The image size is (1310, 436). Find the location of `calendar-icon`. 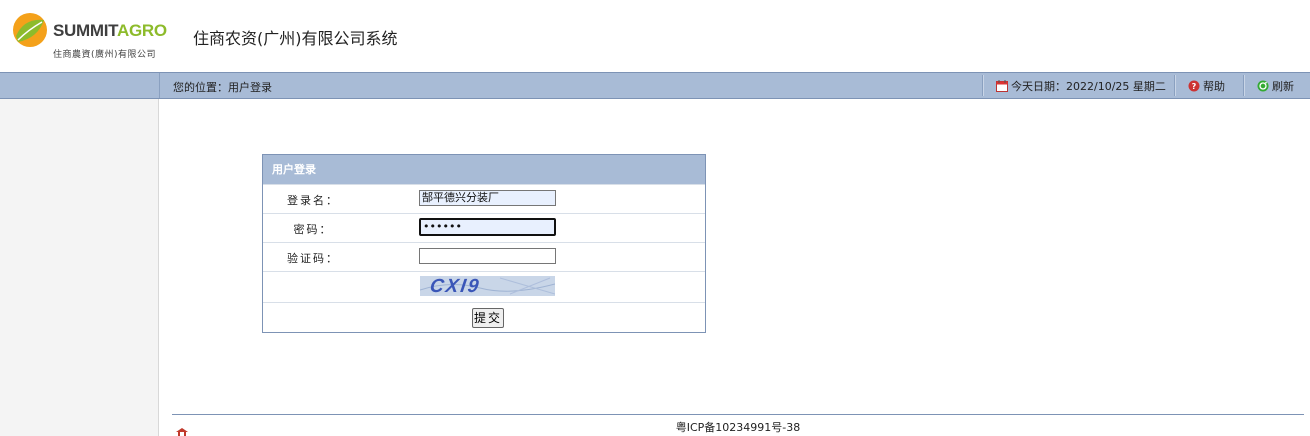

calendar-icon is located at coordinates (1002, 86).